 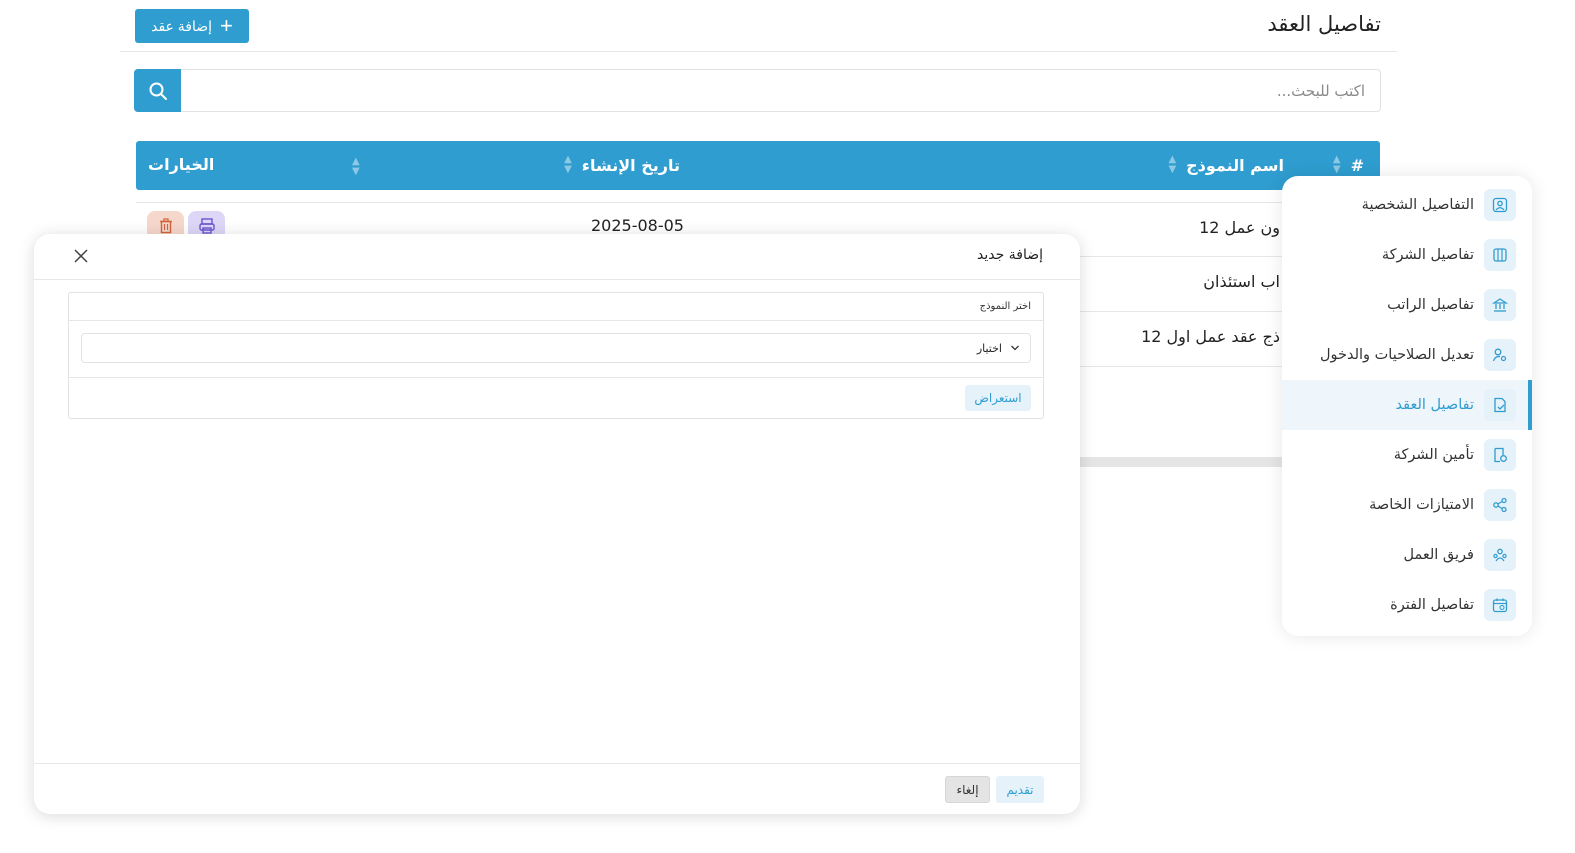 I want to click on row-template-name: اب استئذان, so click(x=1241, y=281).